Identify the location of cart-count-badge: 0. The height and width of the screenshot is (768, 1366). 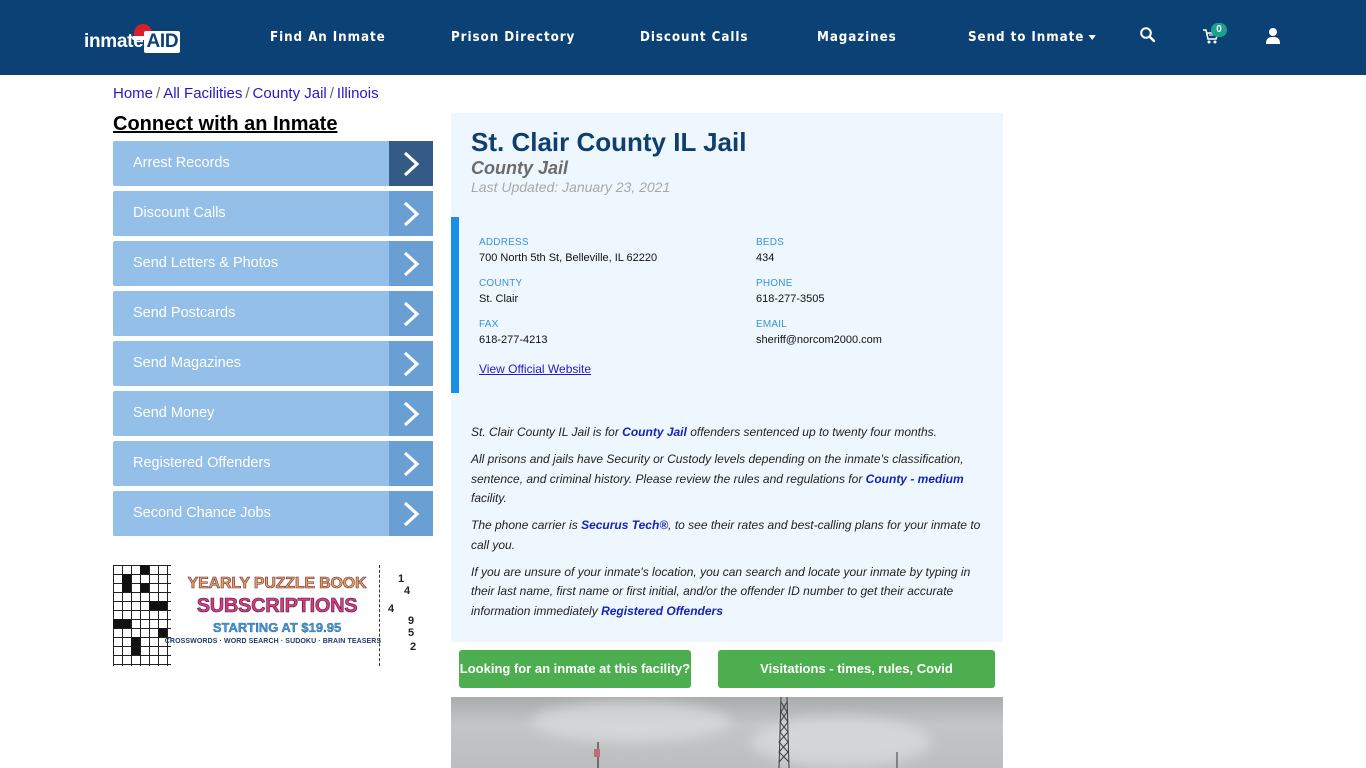
(1219, 30).